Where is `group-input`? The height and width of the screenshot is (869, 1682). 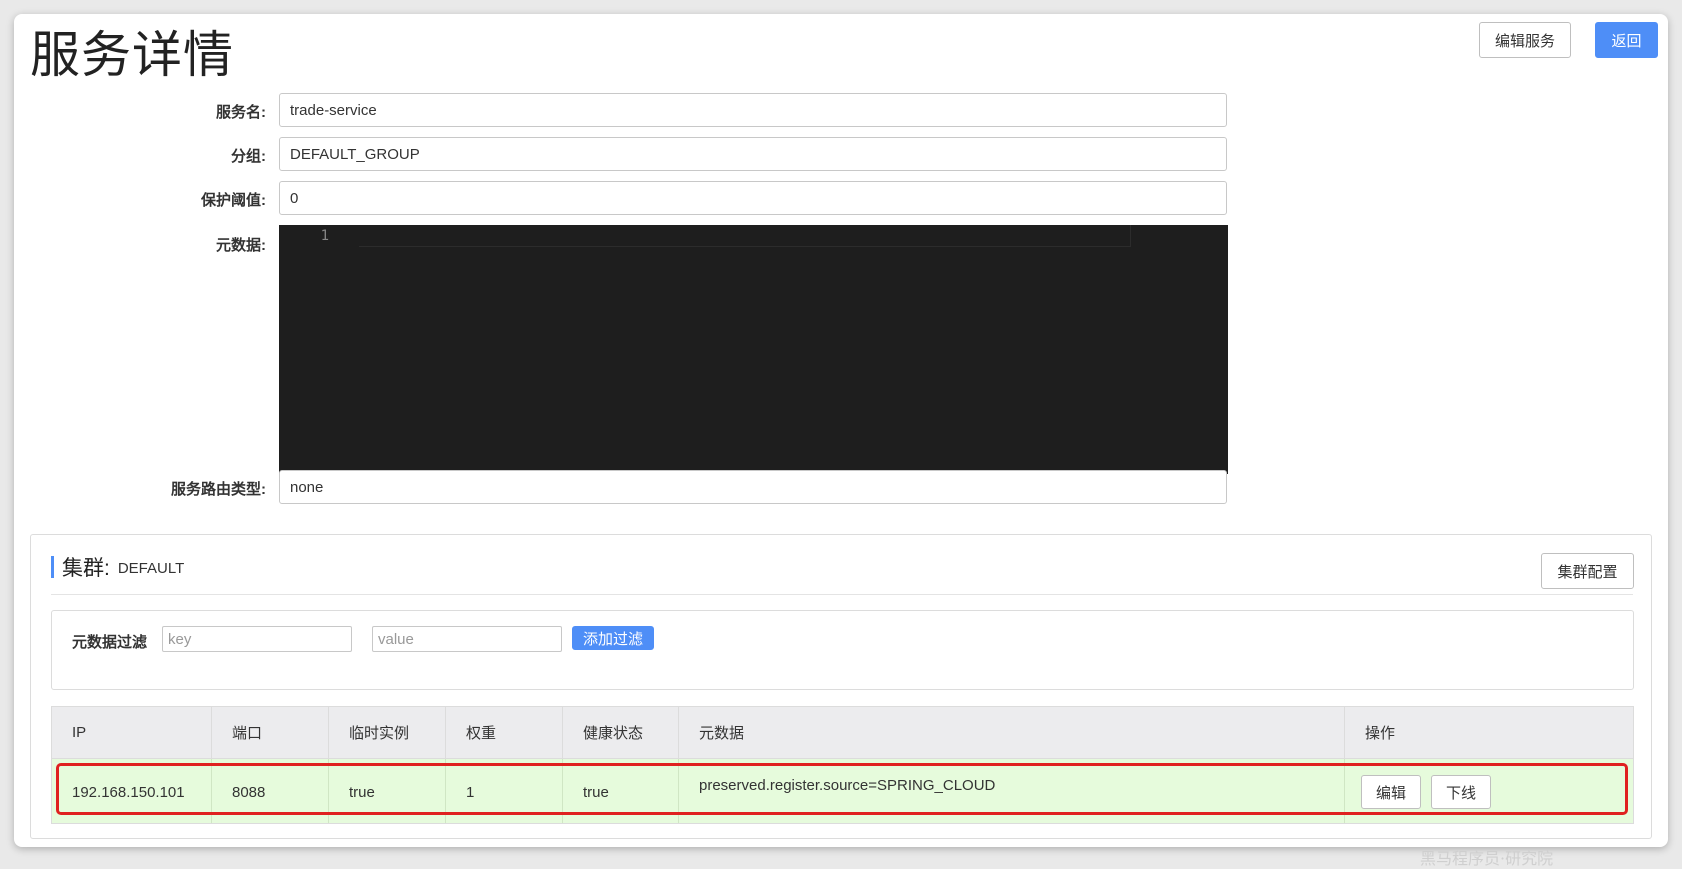 group-input is located at coordinates (753, 154).